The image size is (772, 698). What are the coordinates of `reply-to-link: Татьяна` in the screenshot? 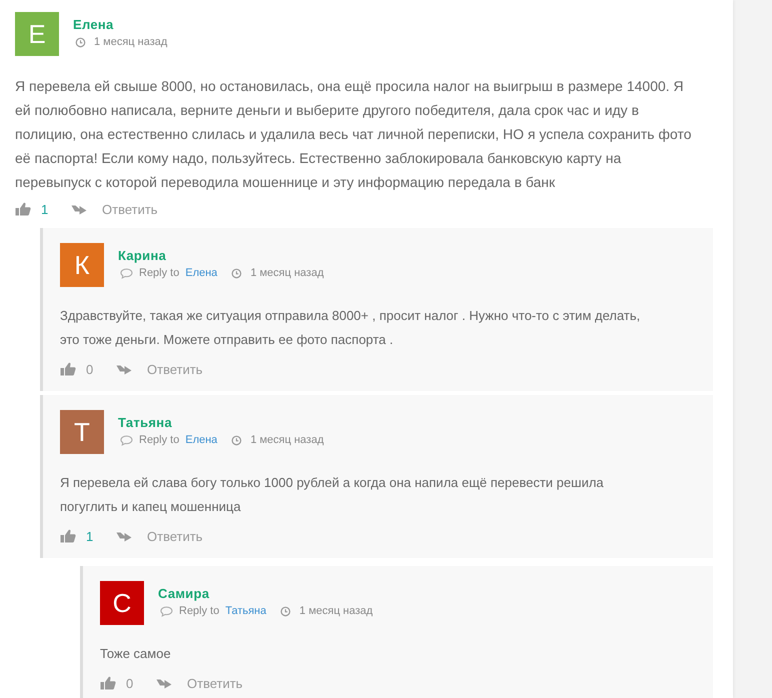 It's located at (245, 611).